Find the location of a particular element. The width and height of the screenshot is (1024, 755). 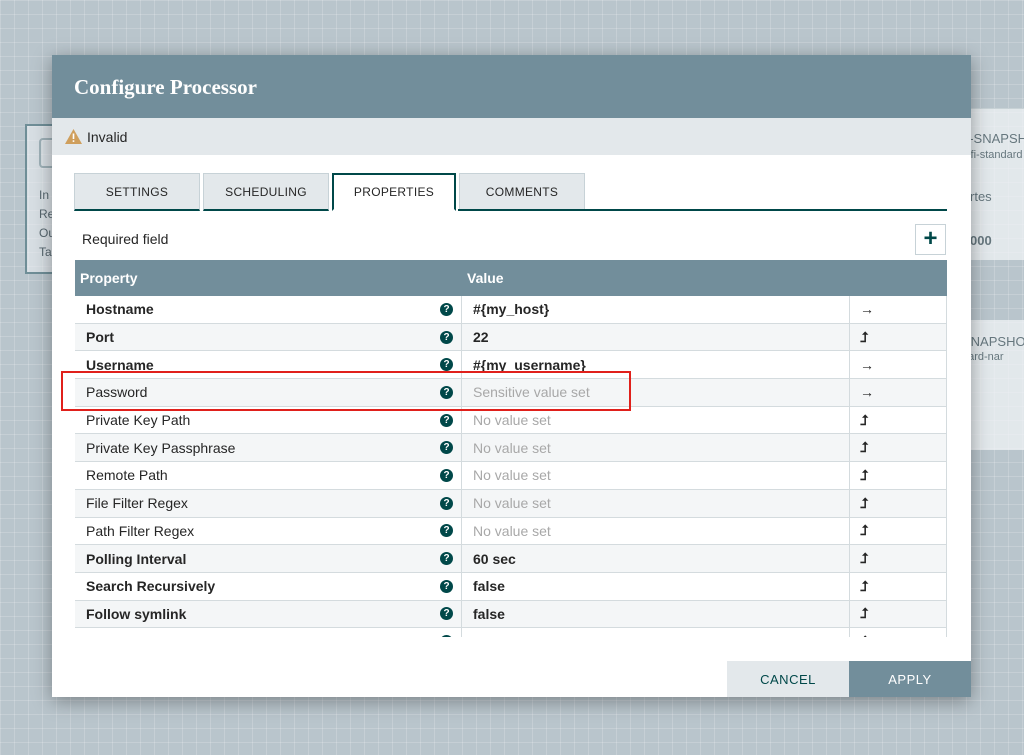

bg-card-text: rtes is located at coordinates (981, 196).